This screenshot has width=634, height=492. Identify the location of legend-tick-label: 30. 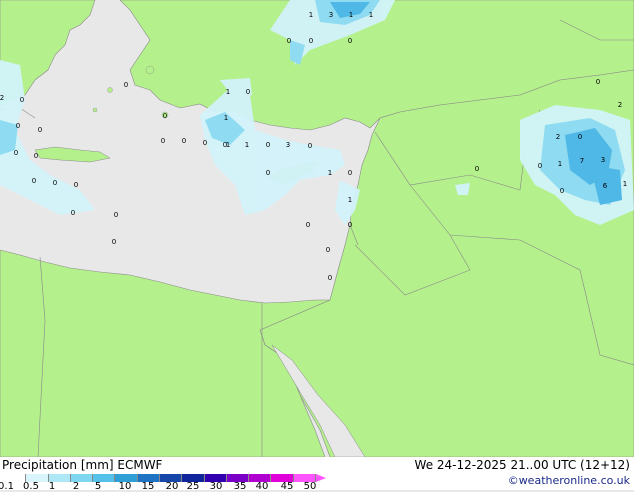
(216, 486).